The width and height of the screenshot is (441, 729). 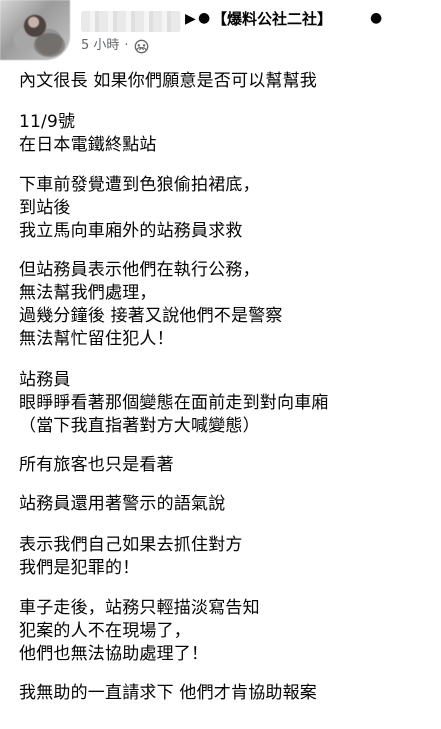 What do you see at coordinates (139, 270) in the screenshot?
I see `post-text-line: 但站務員表示他們在執行公務，` at bounding box center [139, 270].